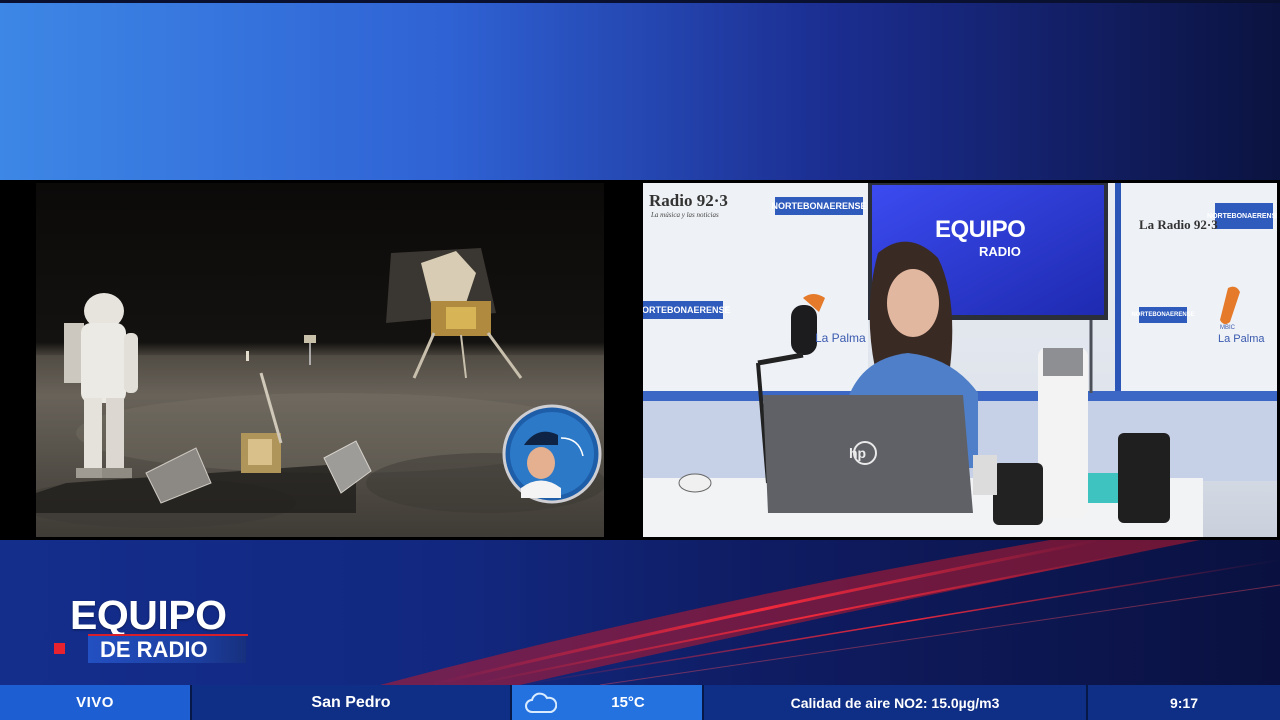  I want to click on laptop, so click(868, 454).